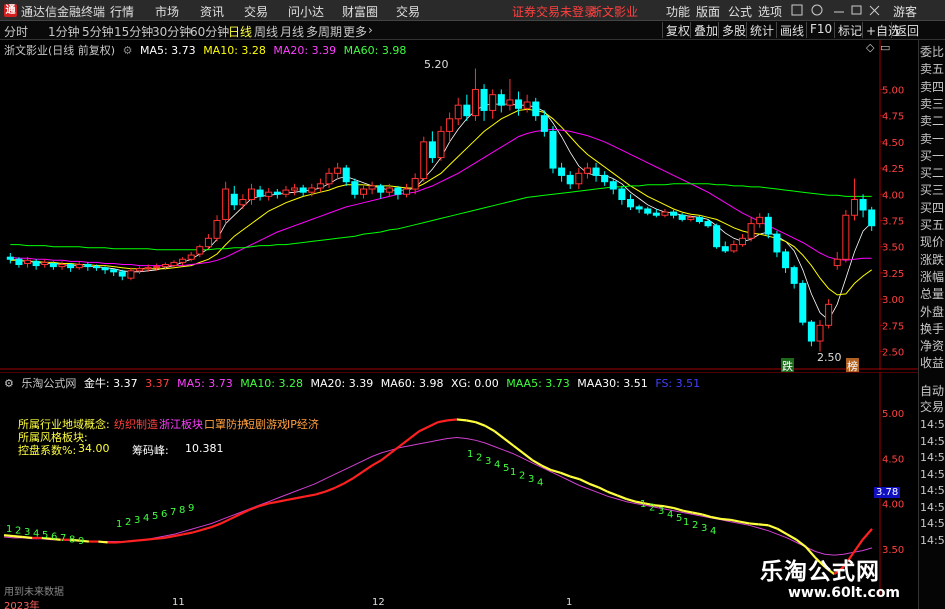  What do you see at coordinates (845, 577) in the screenshot?
I see `watermark: 乐淘公式网 www.60lt.com` at bounding box center [845, 577].